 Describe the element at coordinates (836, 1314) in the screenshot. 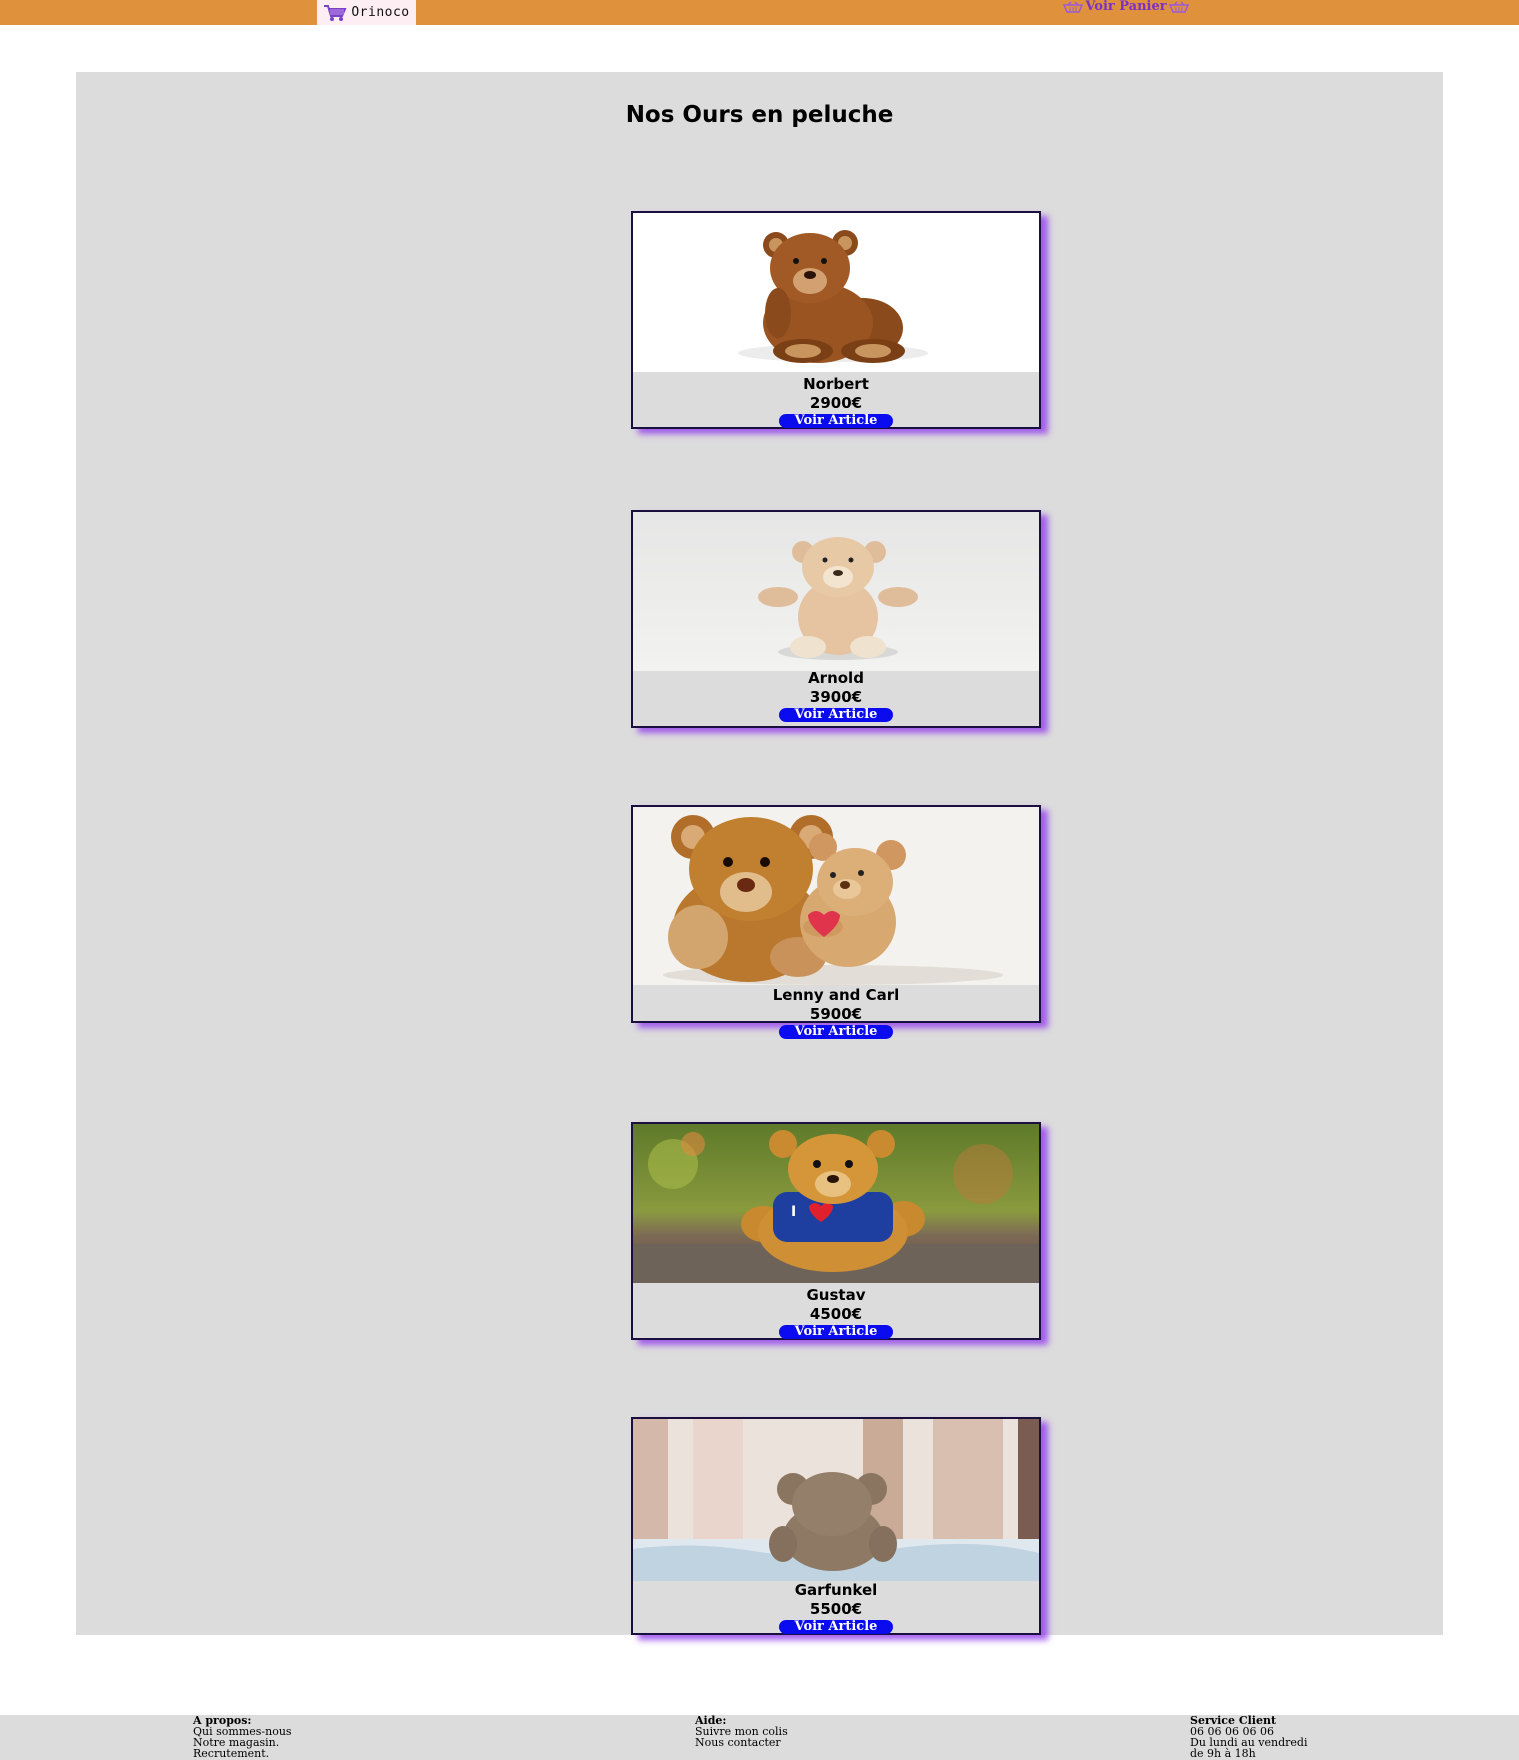

I see `product-price: 4500€` at that location.